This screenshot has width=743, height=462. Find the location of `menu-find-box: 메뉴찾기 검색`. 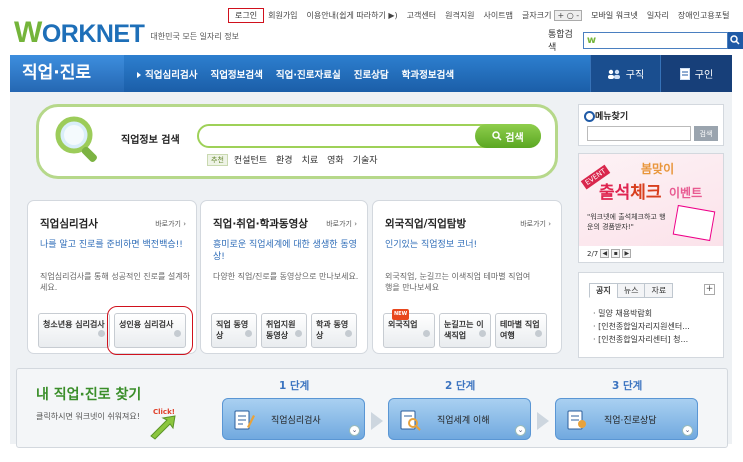

menu-find-box: 메뉴찾기 검색 is located at coordinates (651, 125).